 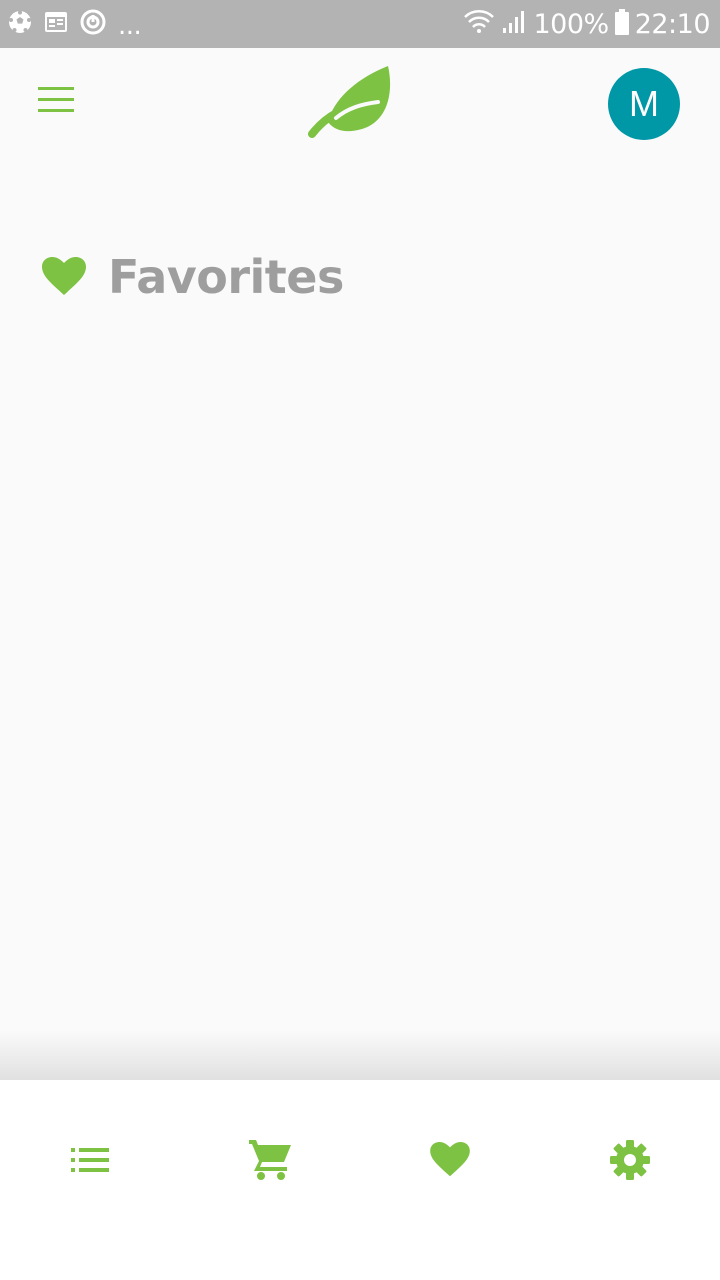 I want to click on gear-icon, so click(x=630, y=1160).